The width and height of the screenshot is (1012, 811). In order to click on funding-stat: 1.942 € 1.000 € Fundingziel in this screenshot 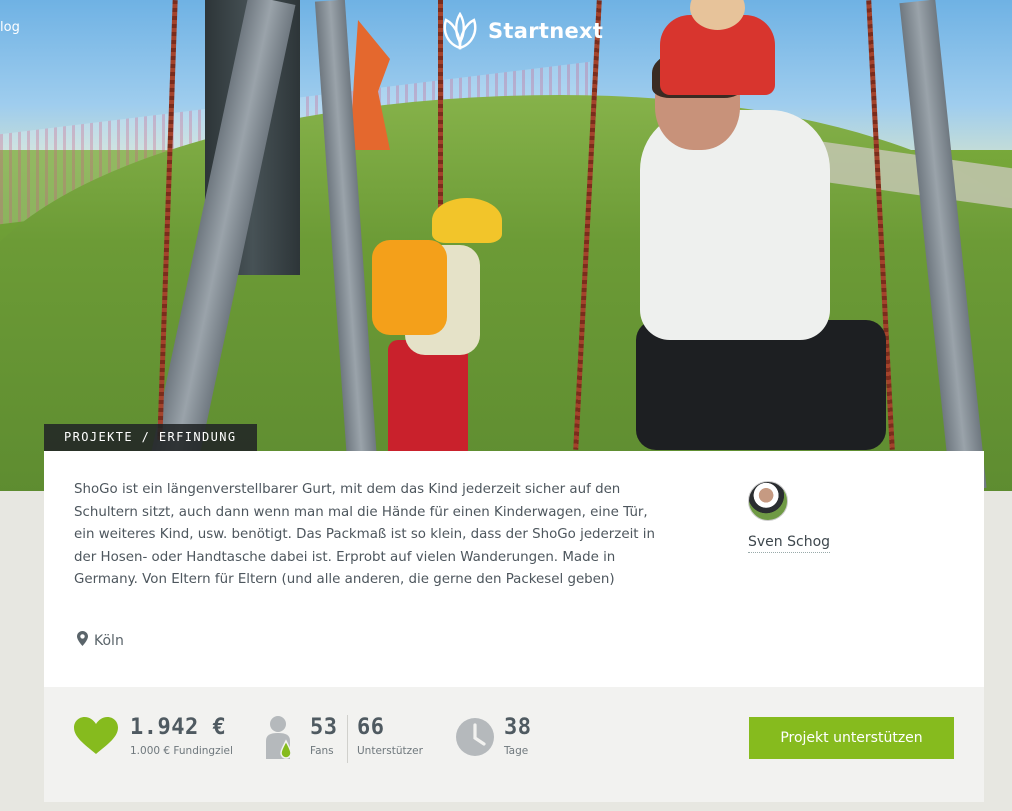, I will do `click(181, 736)`.